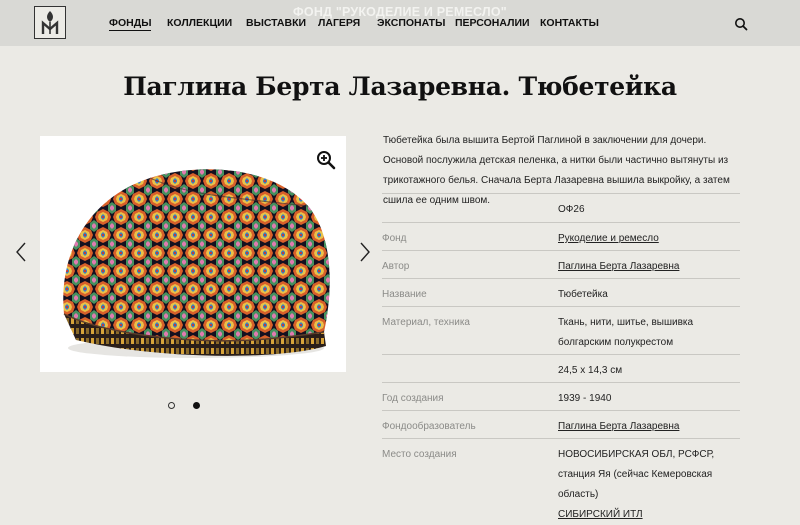 This screenshot has height=525, width=800. Describe the element at coordinates (196, 405) in the screenshot. I see `slider-dot-2-active` at that location.